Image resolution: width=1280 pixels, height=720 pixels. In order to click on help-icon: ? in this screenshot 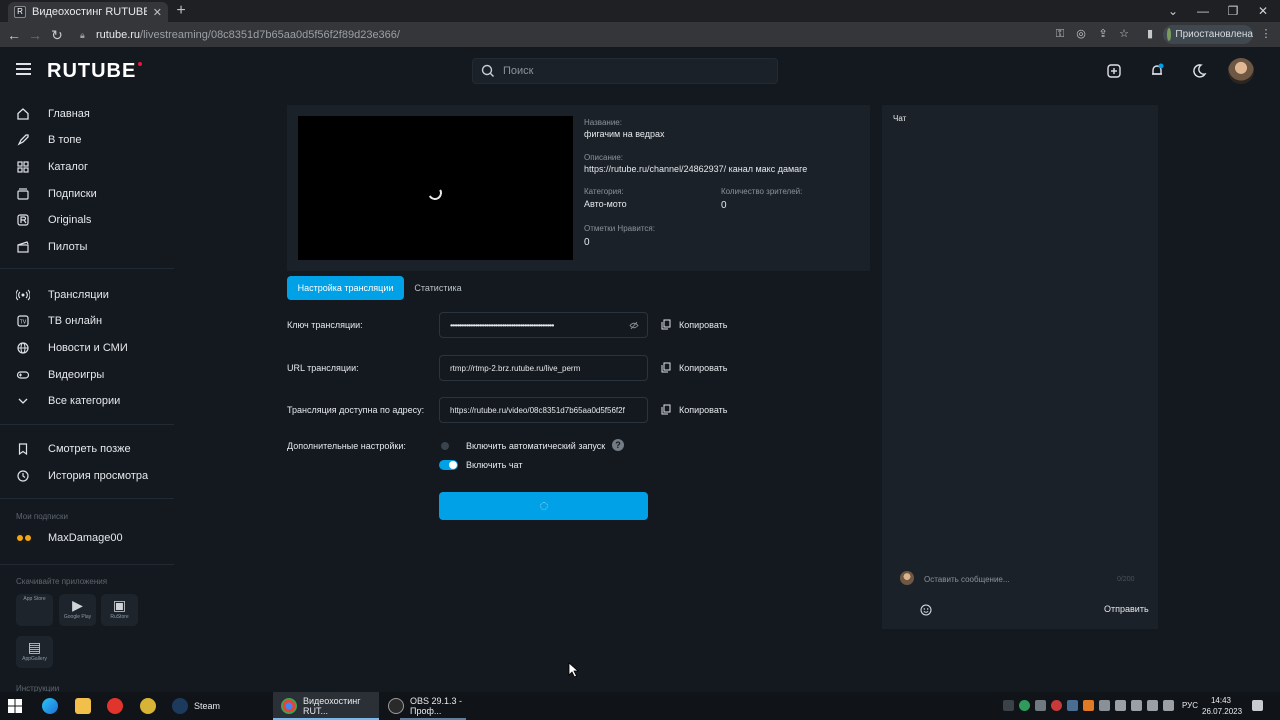, I will do `click(618, 445)`.